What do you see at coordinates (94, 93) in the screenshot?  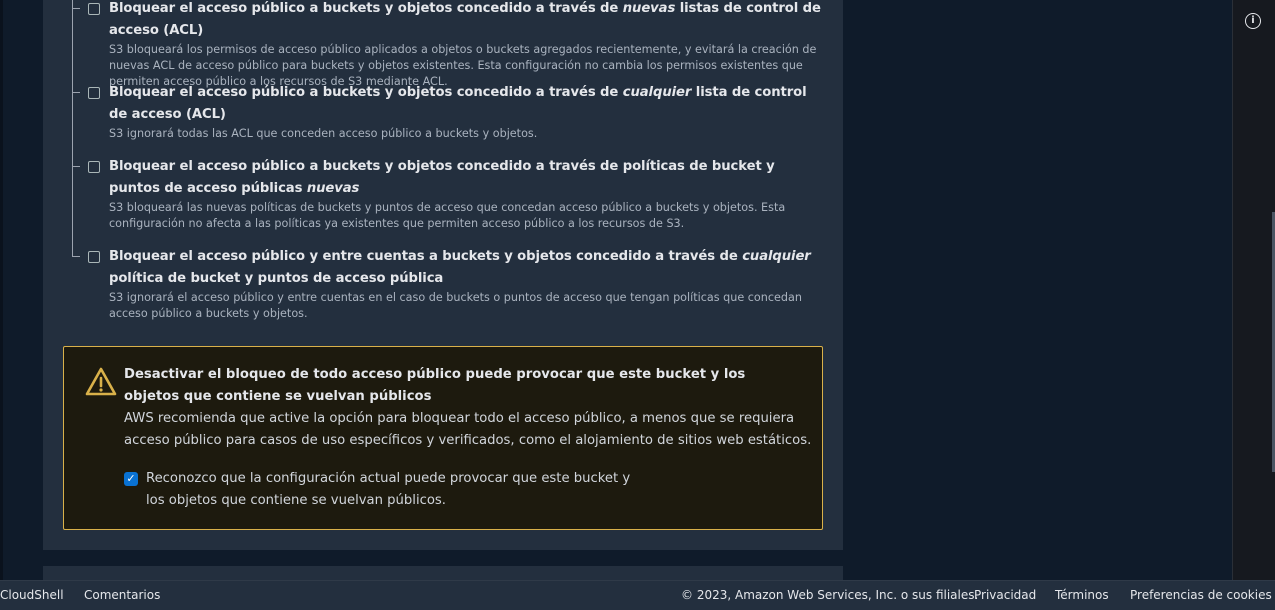 I see `checkbox-any-acls` at bounding box center [94, 93].